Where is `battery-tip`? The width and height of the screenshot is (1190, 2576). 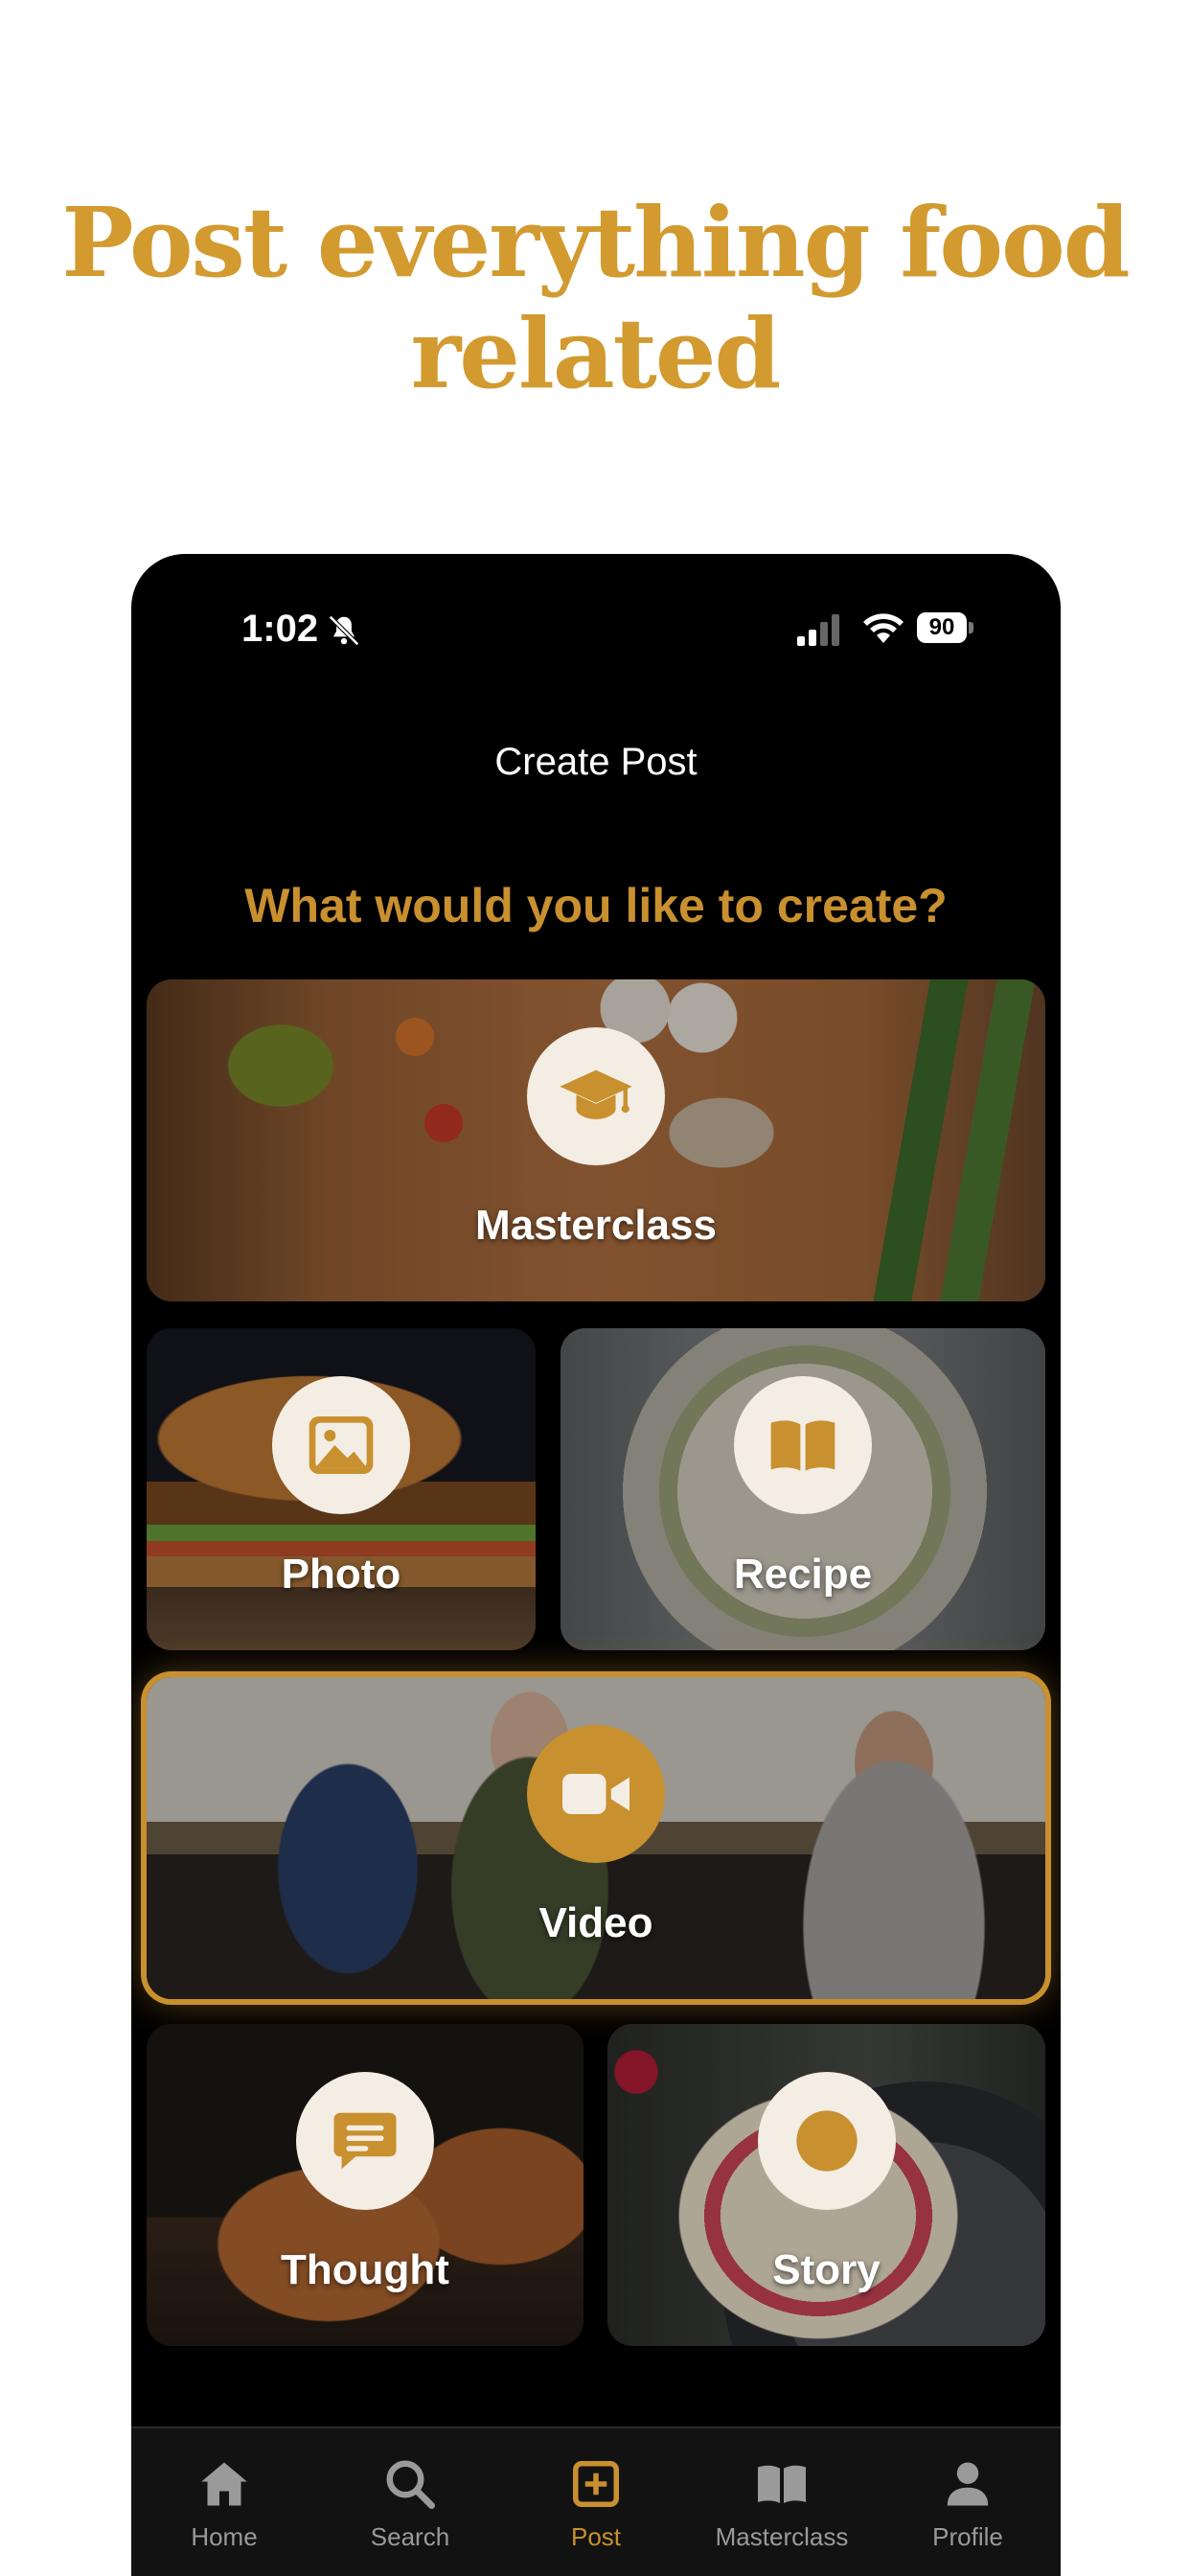
battery-tip is located at coordinates (971, 627).